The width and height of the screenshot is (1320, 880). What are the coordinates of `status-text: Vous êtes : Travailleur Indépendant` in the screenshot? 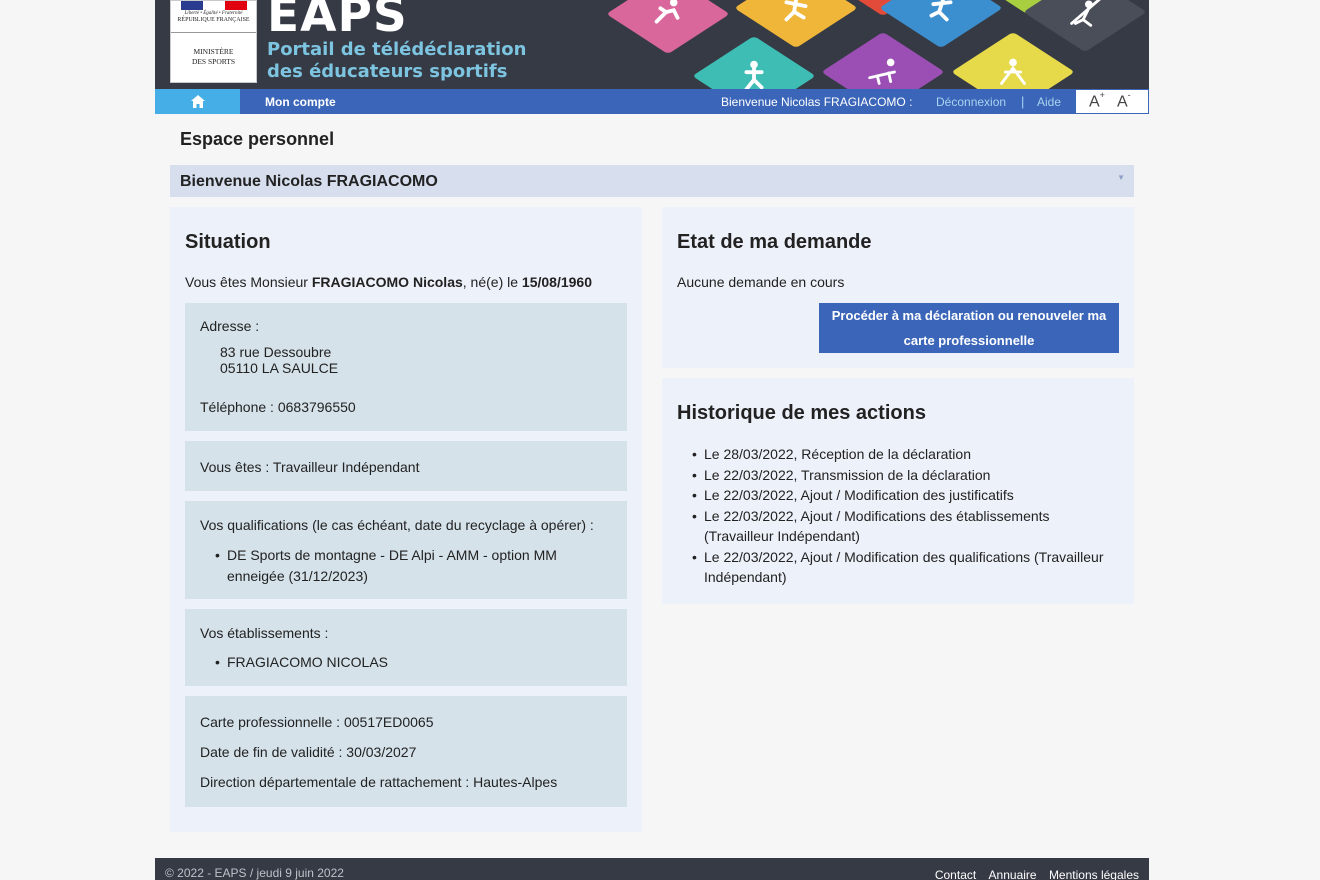 It's located at (310, 467).